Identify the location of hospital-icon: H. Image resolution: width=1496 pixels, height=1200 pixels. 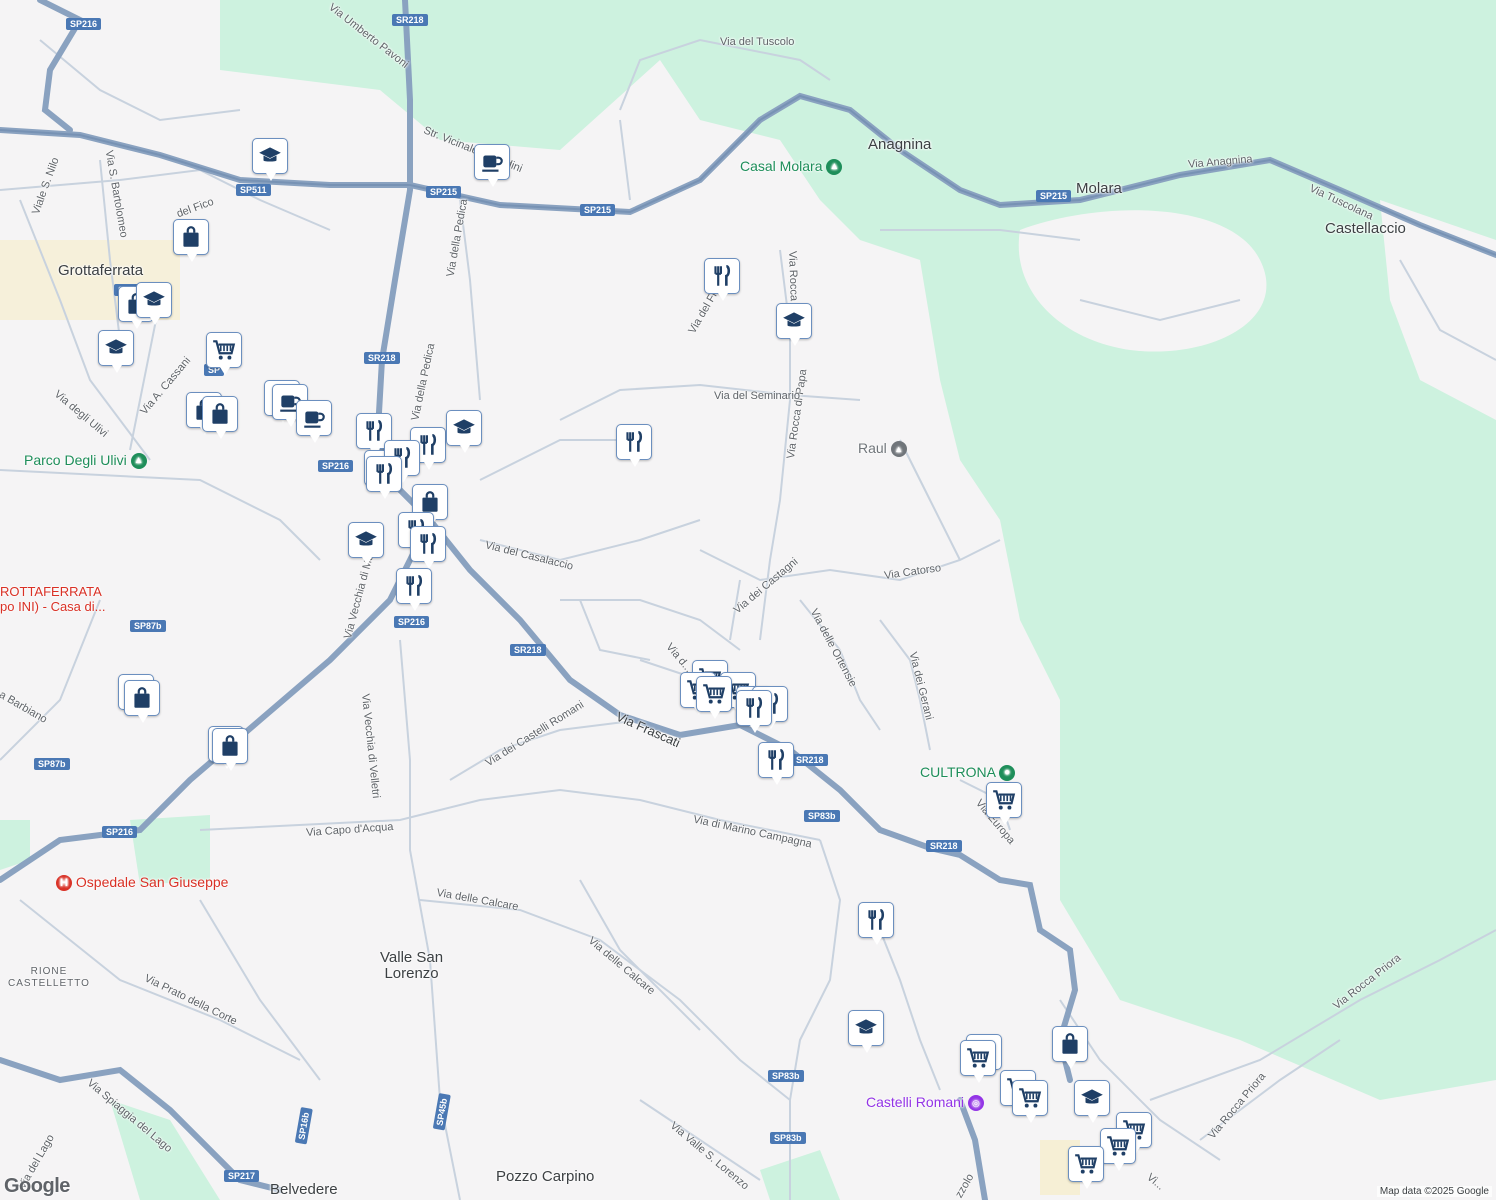
(64, 883).